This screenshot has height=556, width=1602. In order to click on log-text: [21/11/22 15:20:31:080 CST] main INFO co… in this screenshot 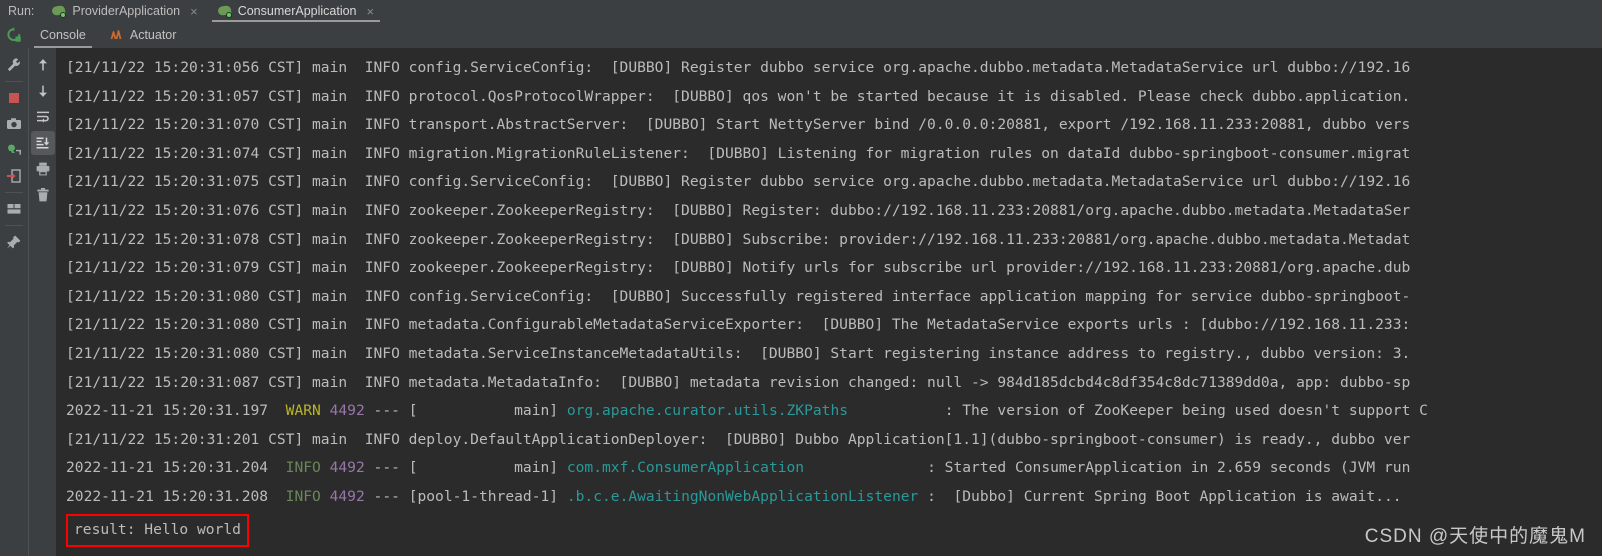, I will do `click(738, 296)`.